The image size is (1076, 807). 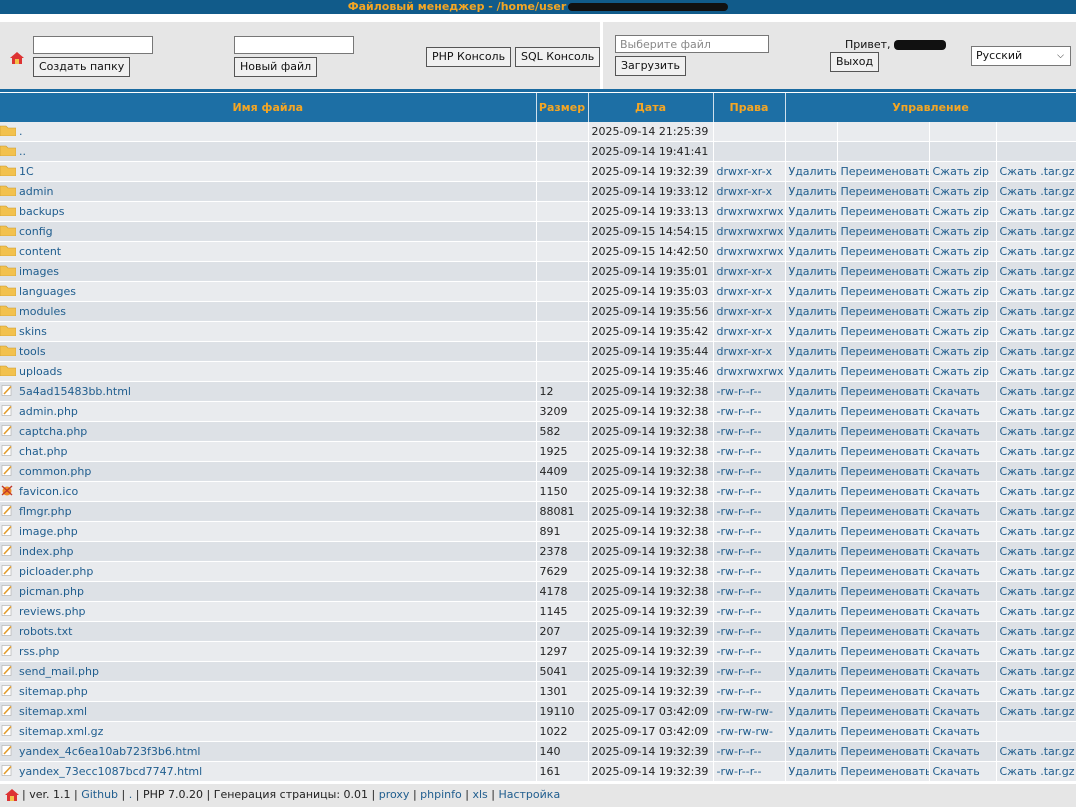 I want to click on footer-phpinfo-link: phpinfo, so click(x=441, y=794).